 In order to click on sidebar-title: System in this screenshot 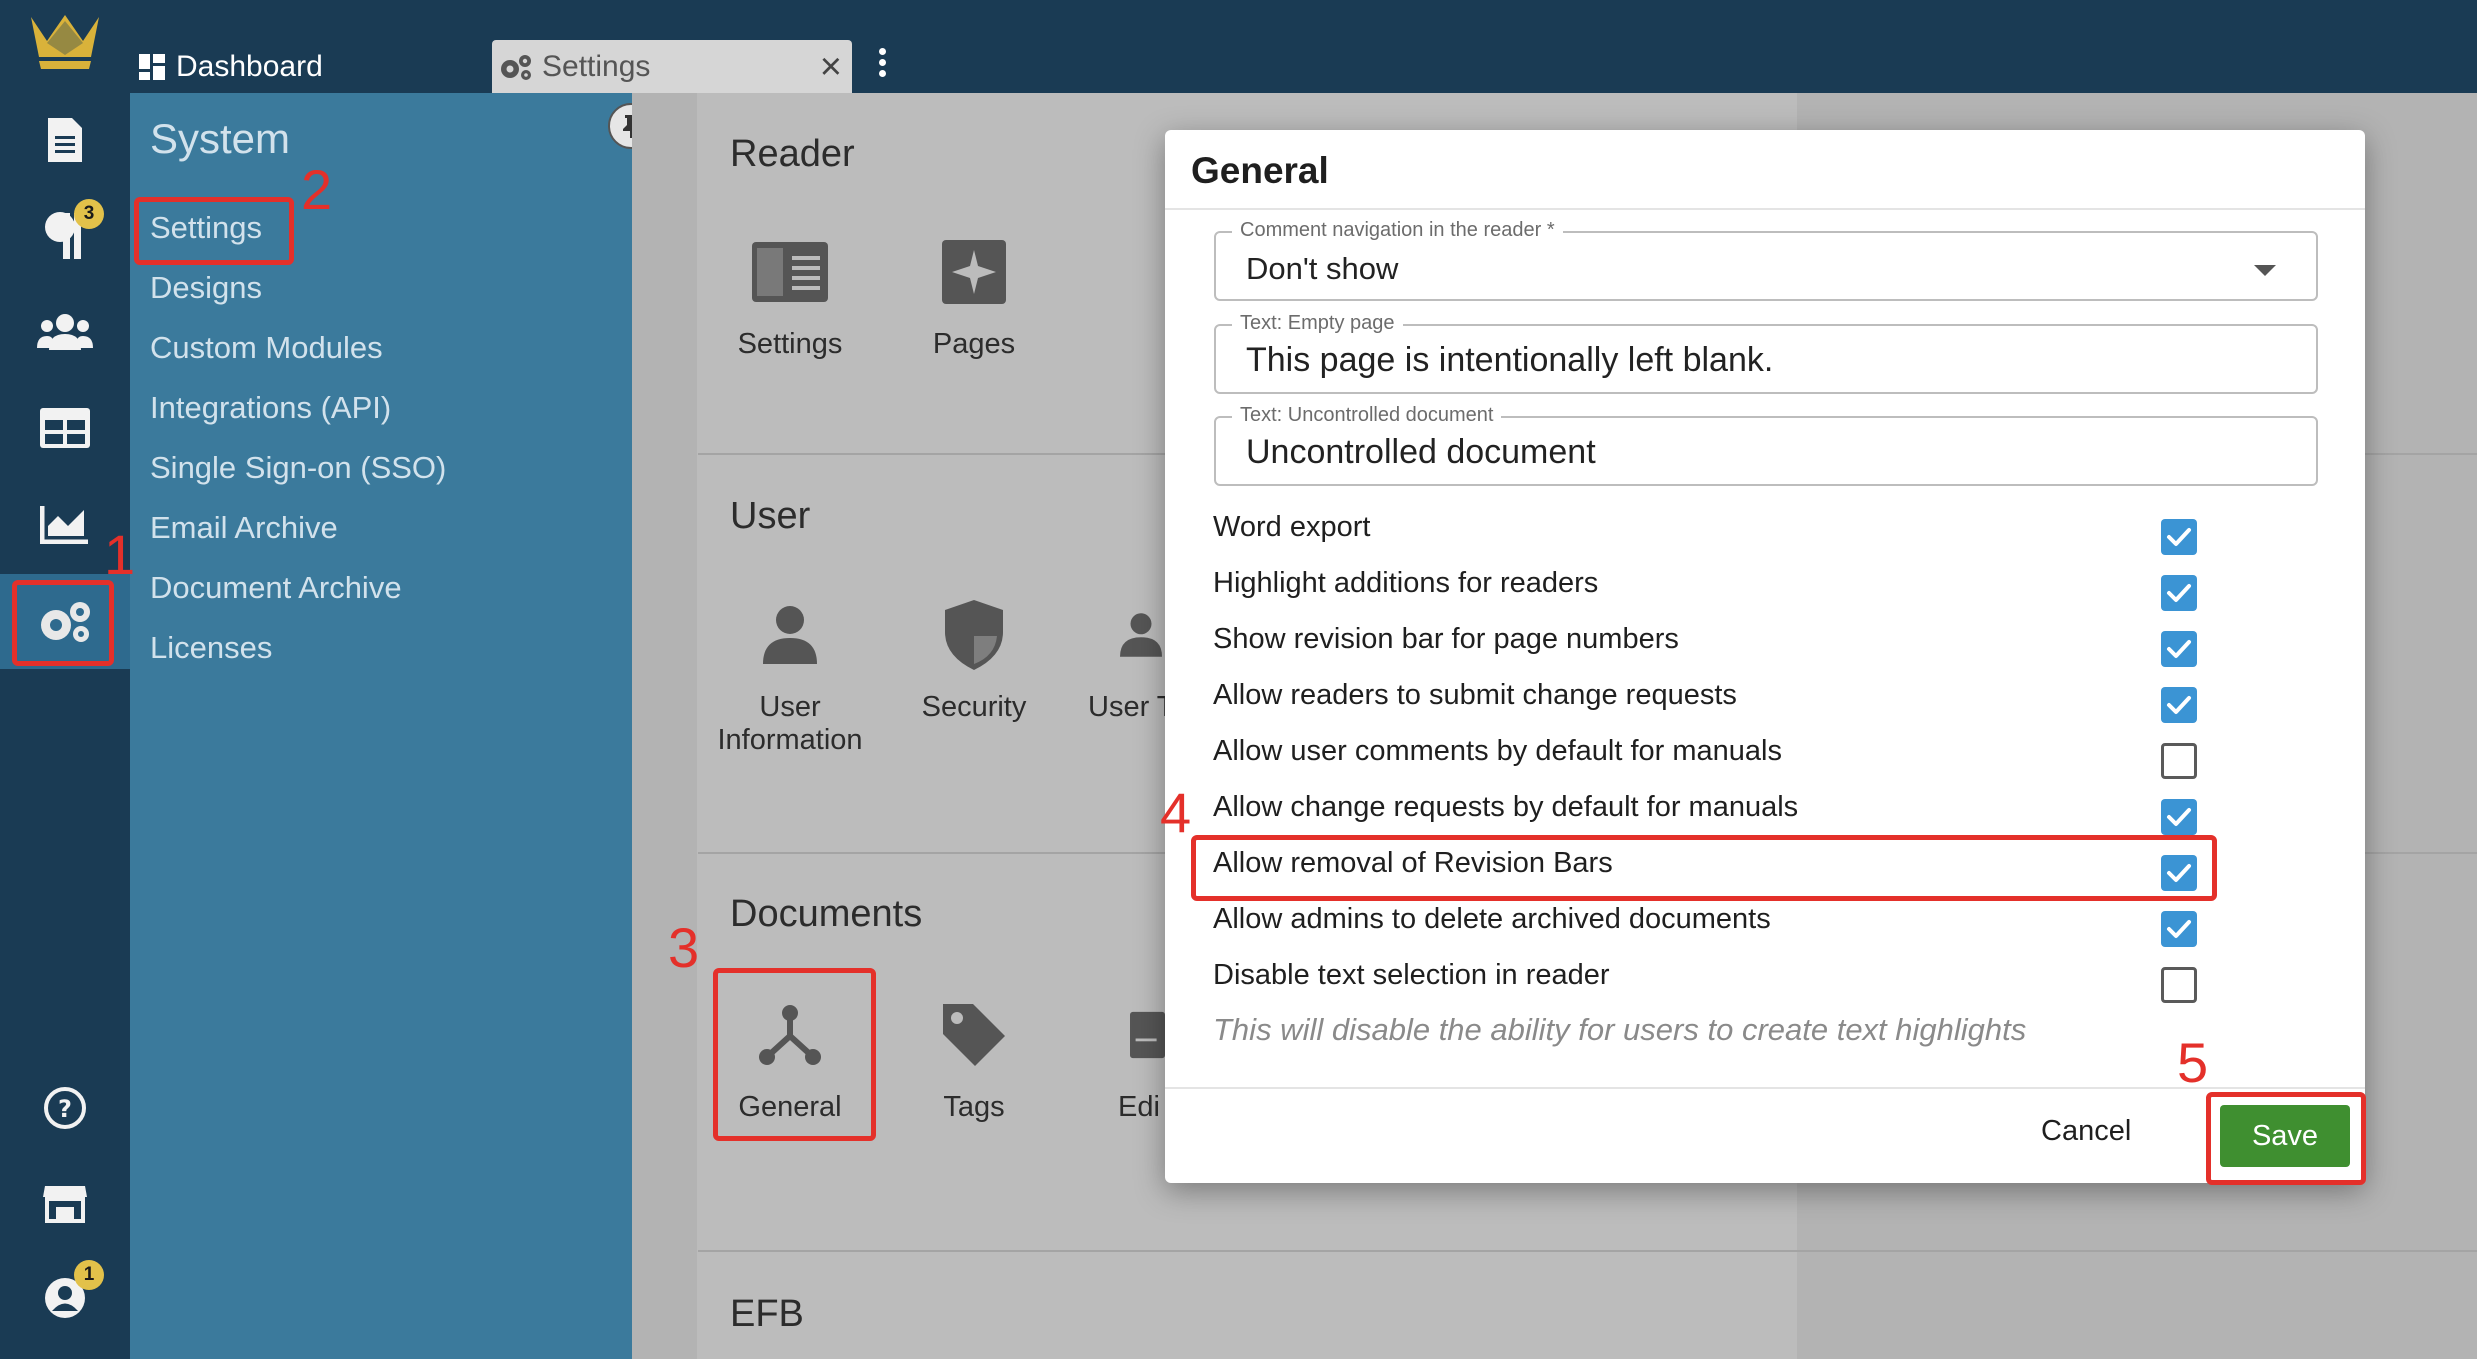, I will do `click(220, 138)`.